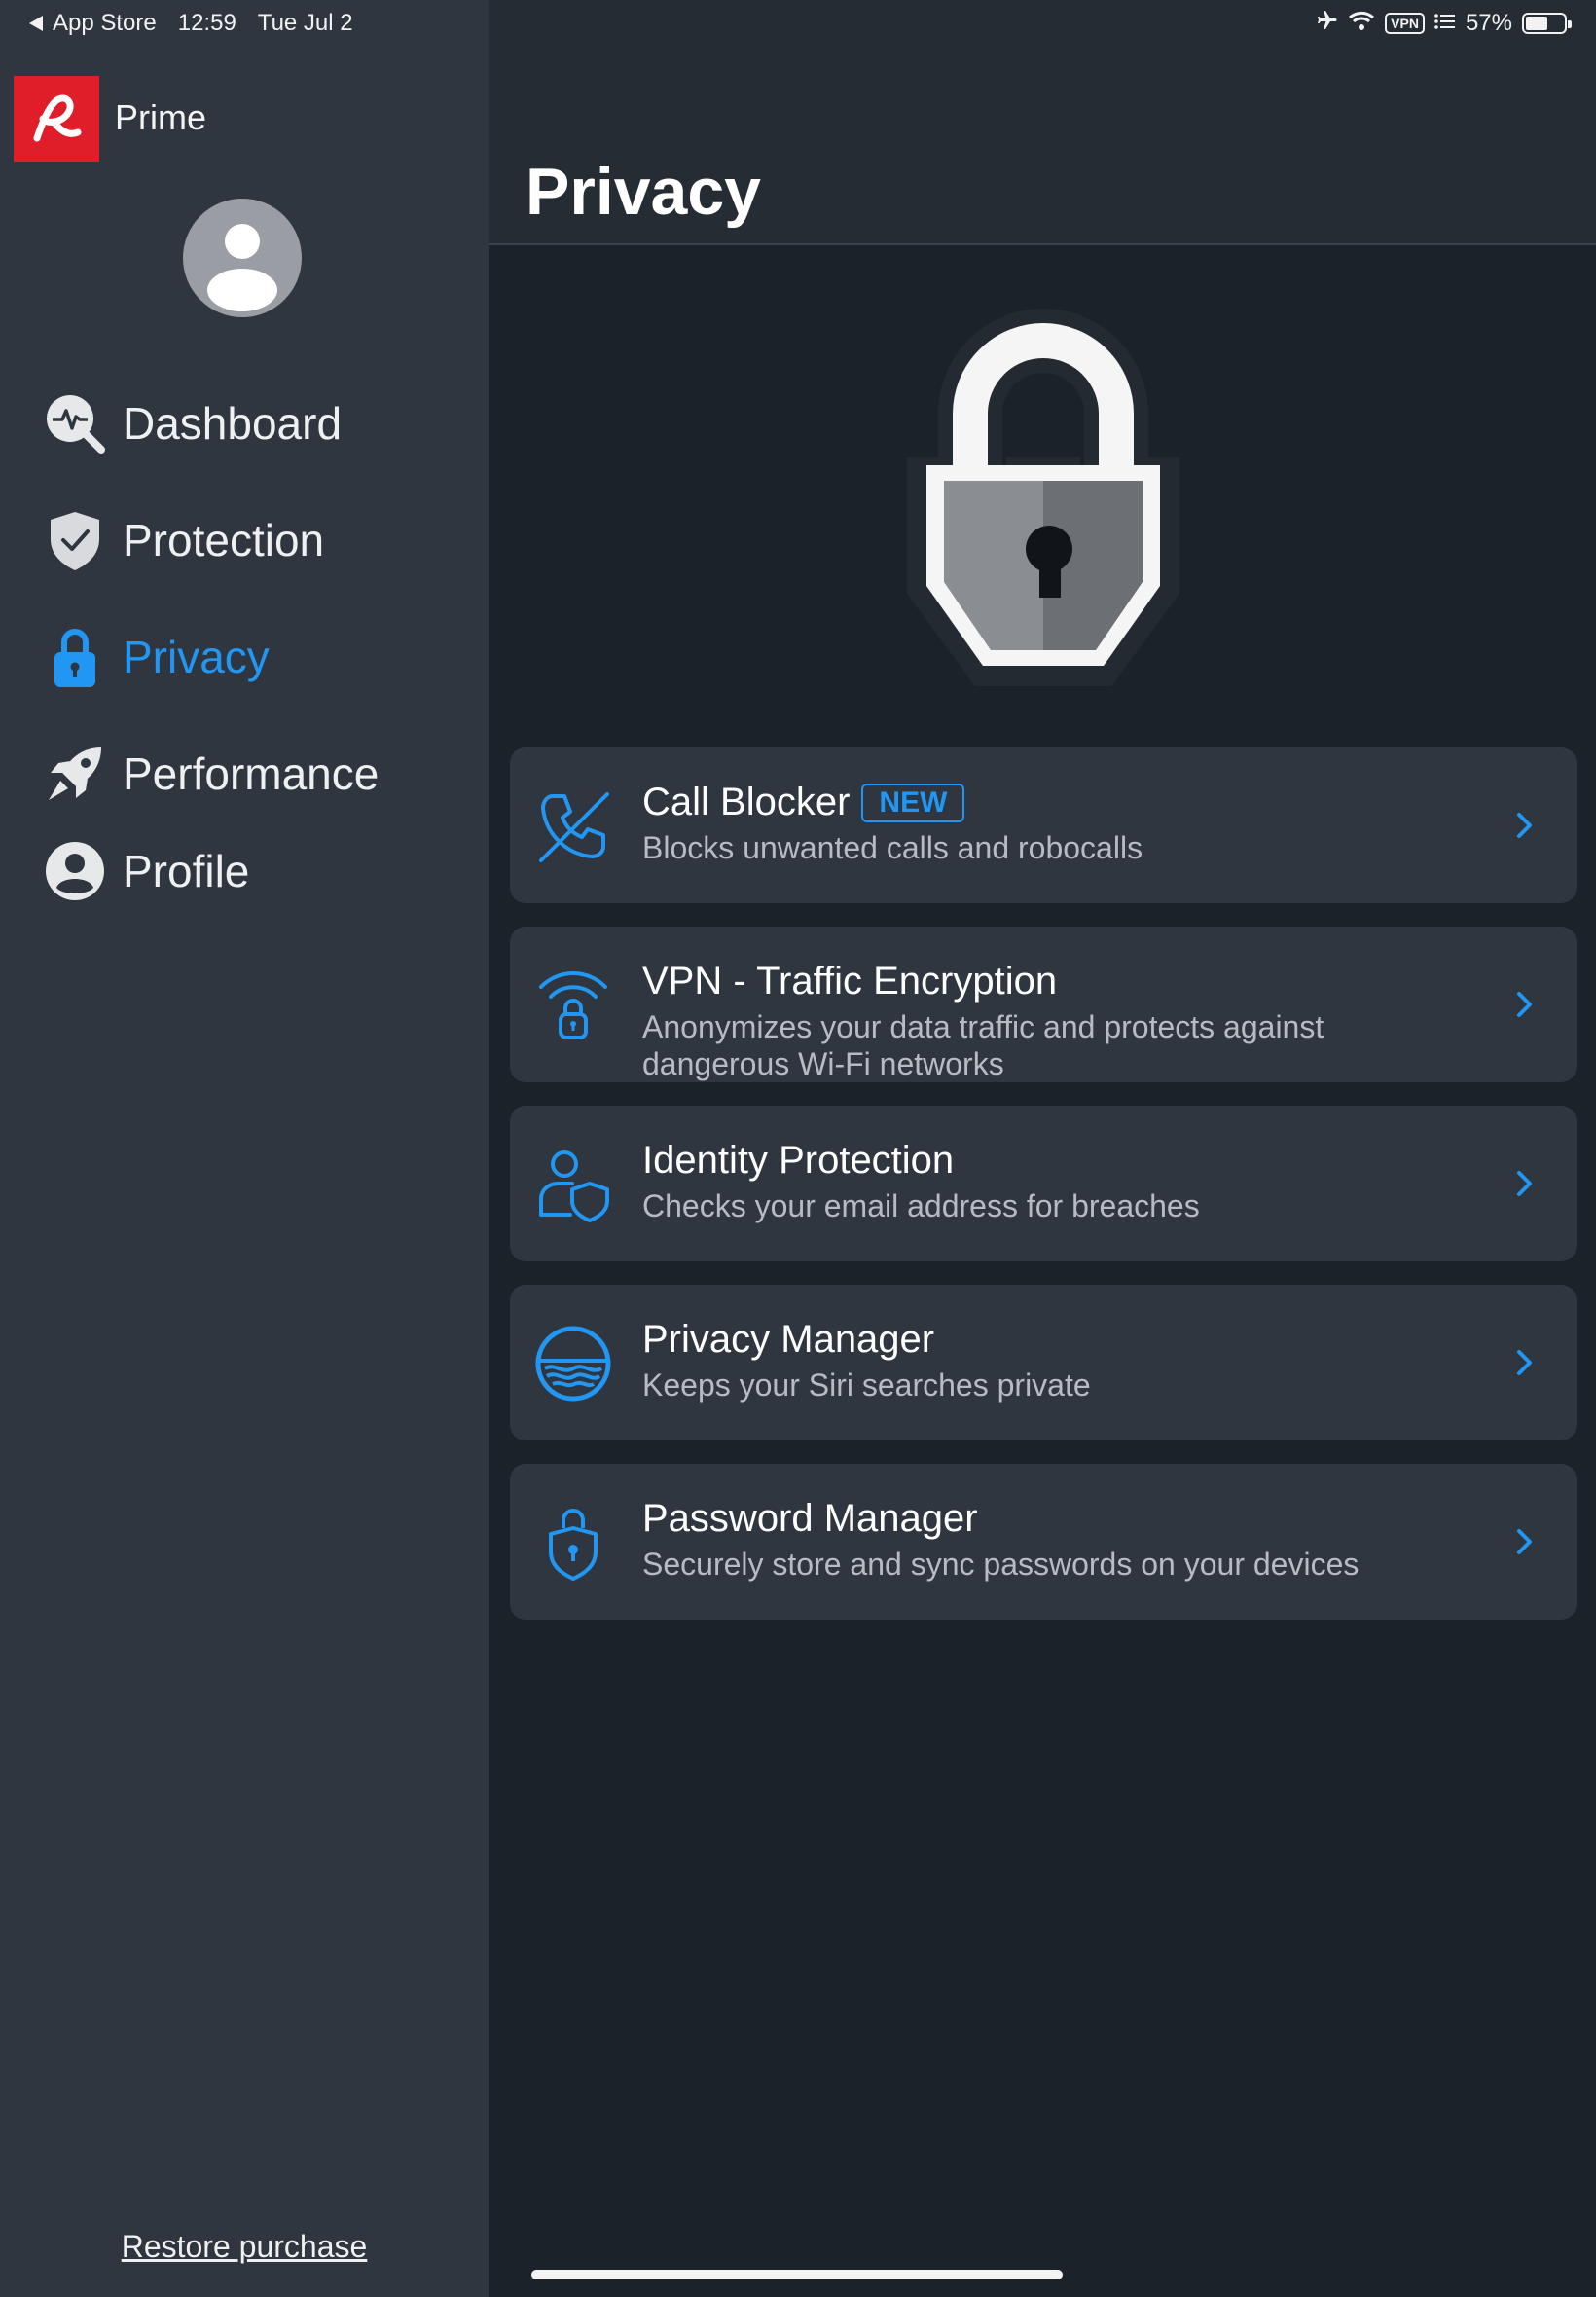  Describe the element at coordinates (233, 424) in the screenshot. I see `sidebar-item-label: Dashboard` at that location.